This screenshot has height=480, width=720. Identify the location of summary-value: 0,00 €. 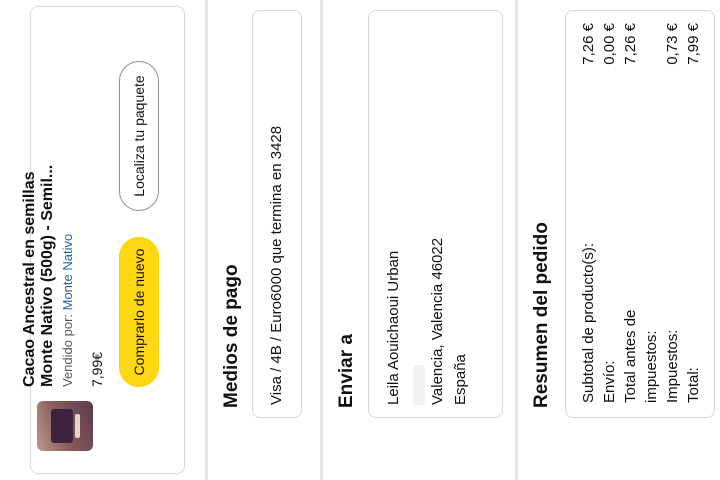
(609, 44).